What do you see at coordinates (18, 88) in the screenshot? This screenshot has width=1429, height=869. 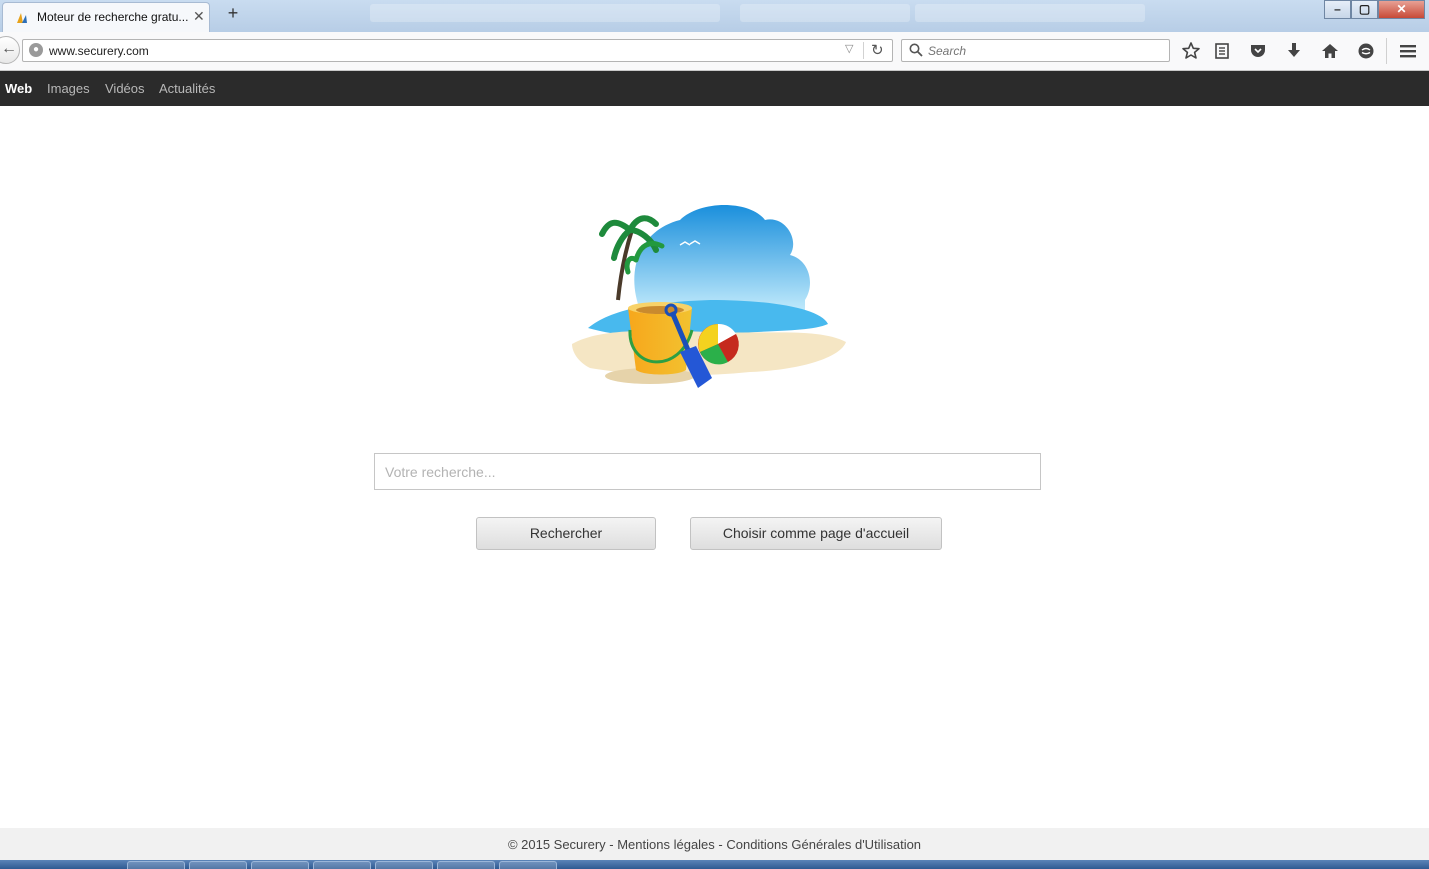 I see `nav-web: Web` at bounding box center [18, 88].